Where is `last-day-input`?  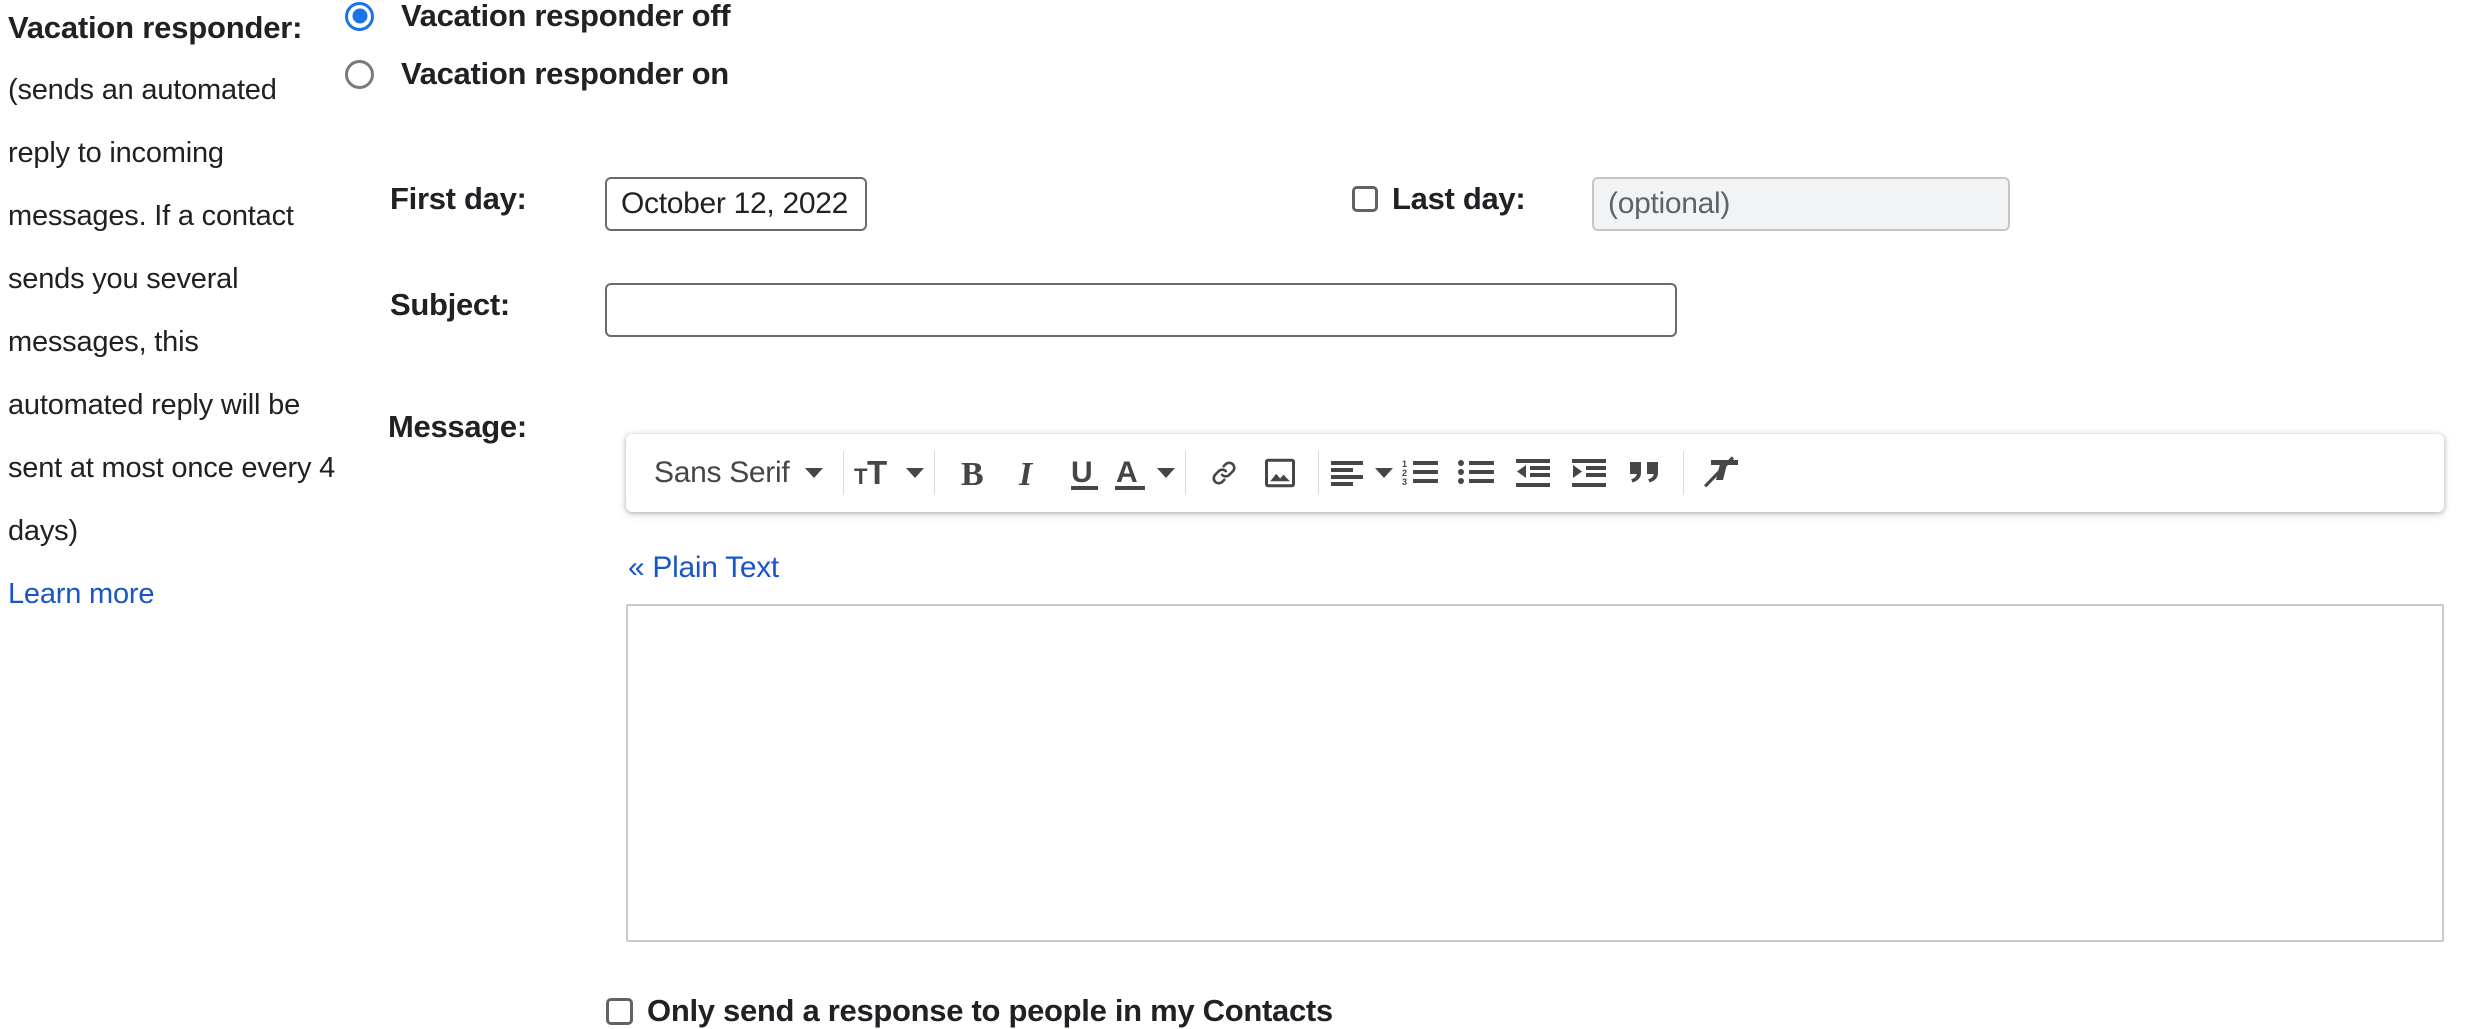 last-day-input is located at coordinates (1801, 204).